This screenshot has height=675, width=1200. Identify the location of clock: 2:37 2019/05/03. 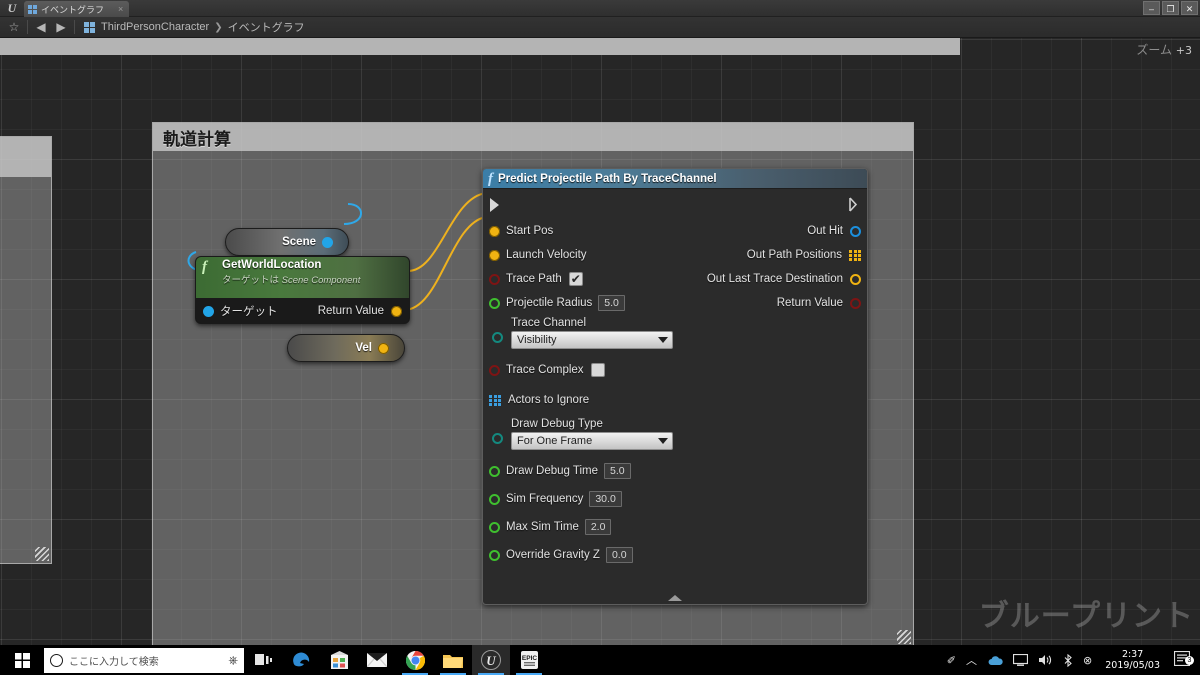
(1132, 660).